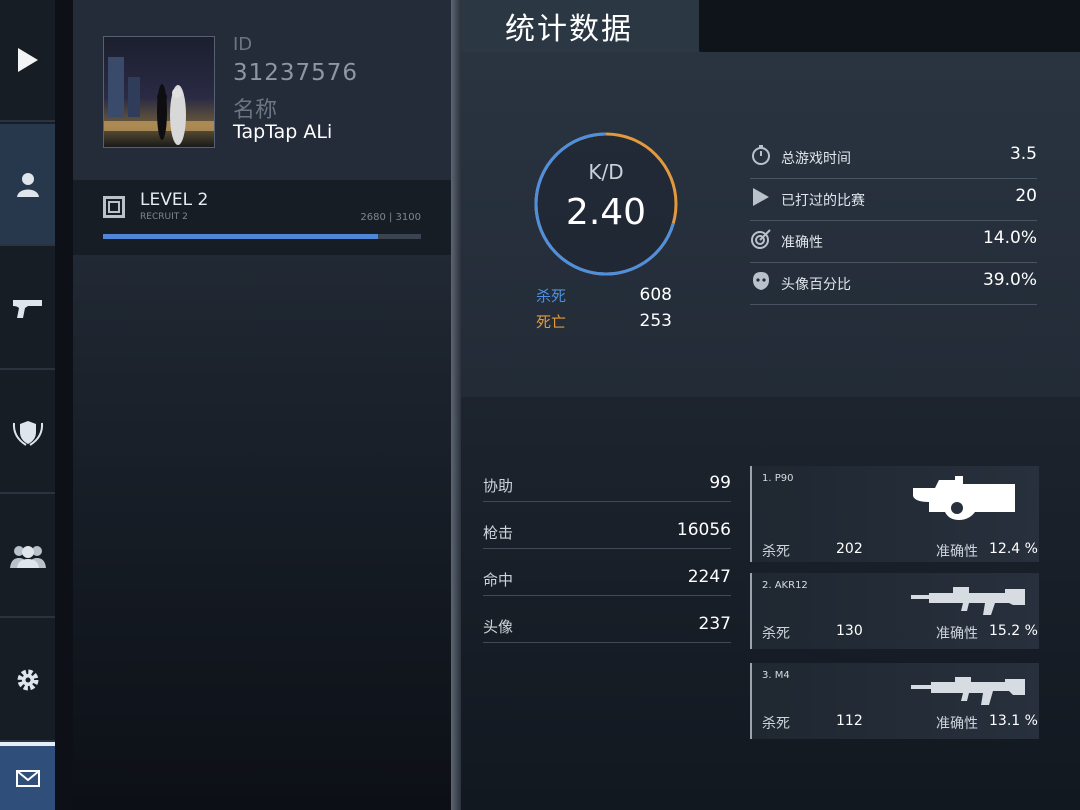 This screenshot has width=1080, height=810. I want to click on kills-label: 杀死, so click(551, 296).